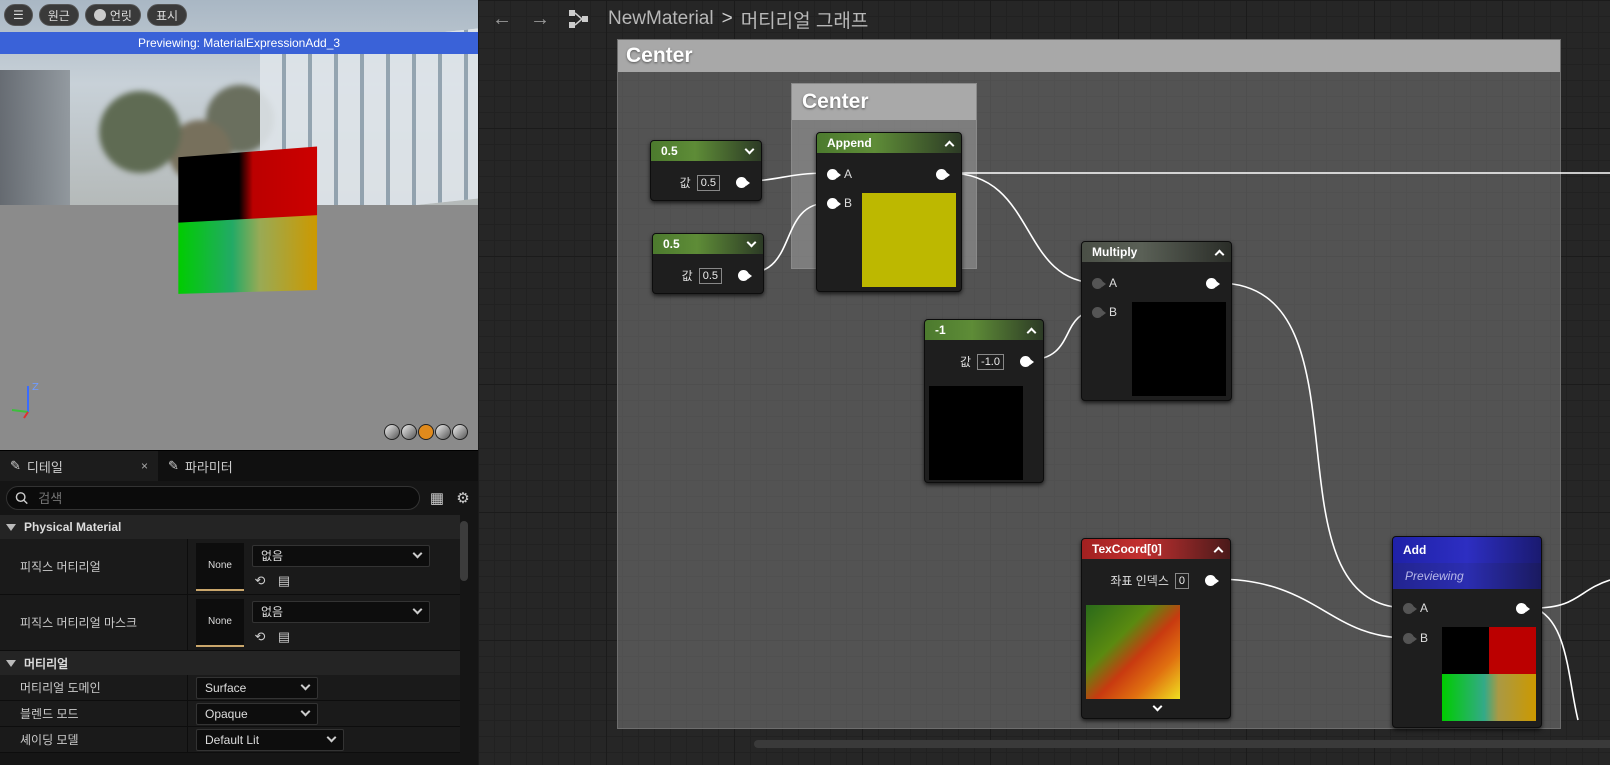 This screenshot has height=765, width=1610. What do you see at coordinates (11, 663) in the screenshot?
I see `collapse-arrow-icon` at bounding box center [11, 663].